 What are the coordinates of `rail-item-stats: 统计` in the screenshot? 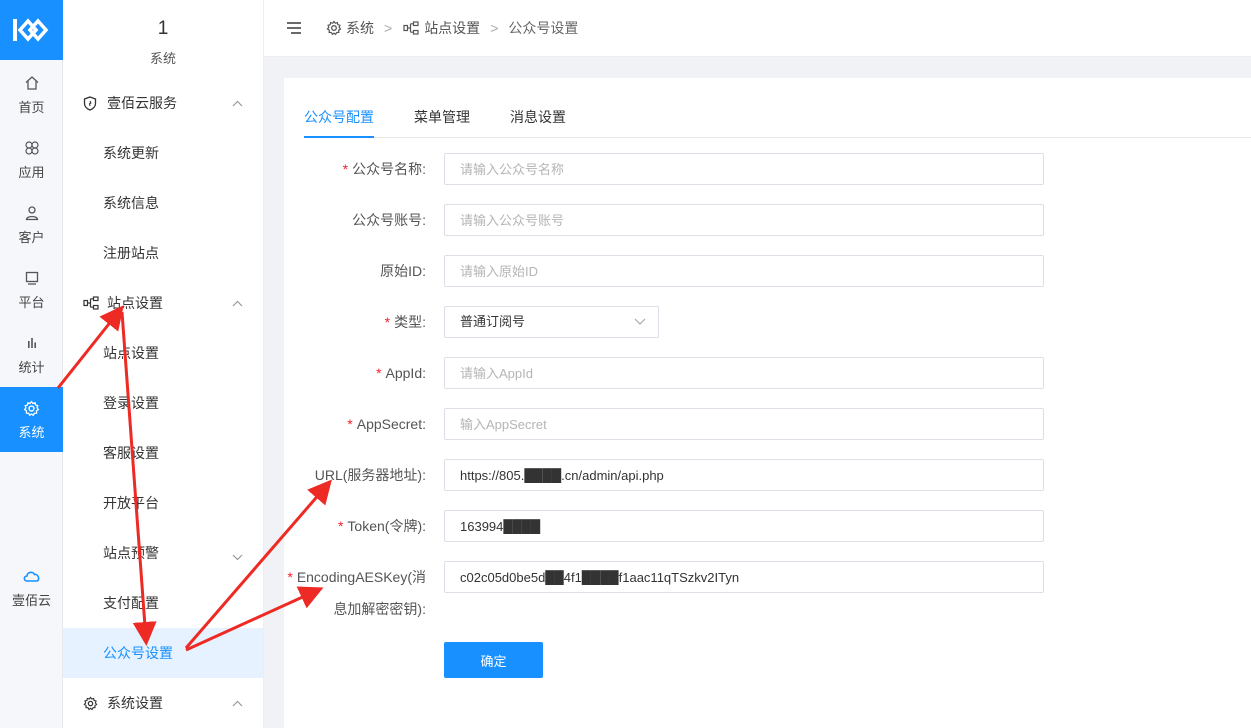 It's located at (31, 354).